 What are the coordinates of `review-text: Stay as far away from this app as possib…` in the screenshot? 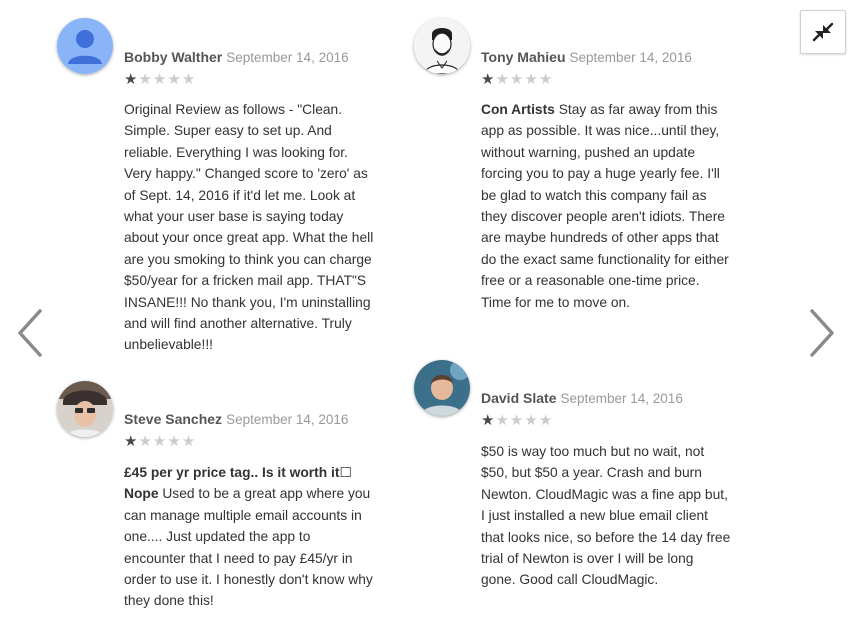 It's located at (605, 206).